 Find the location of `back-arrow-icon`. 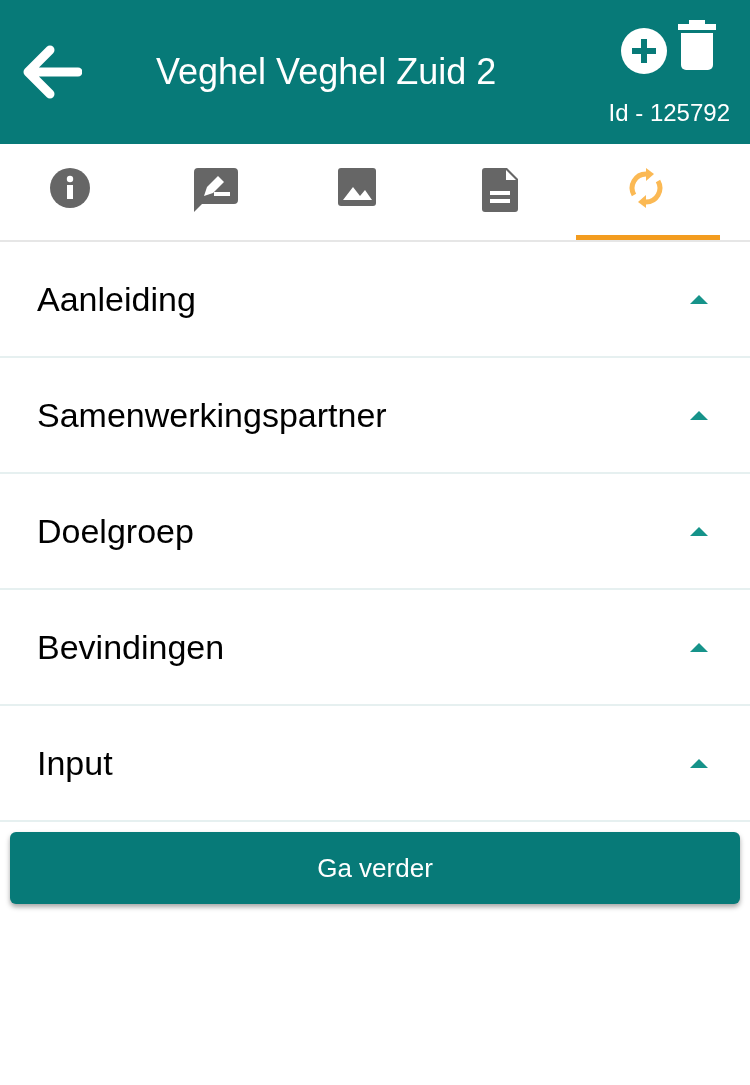

back-arrow-icon is located at coordinates (52, 72).